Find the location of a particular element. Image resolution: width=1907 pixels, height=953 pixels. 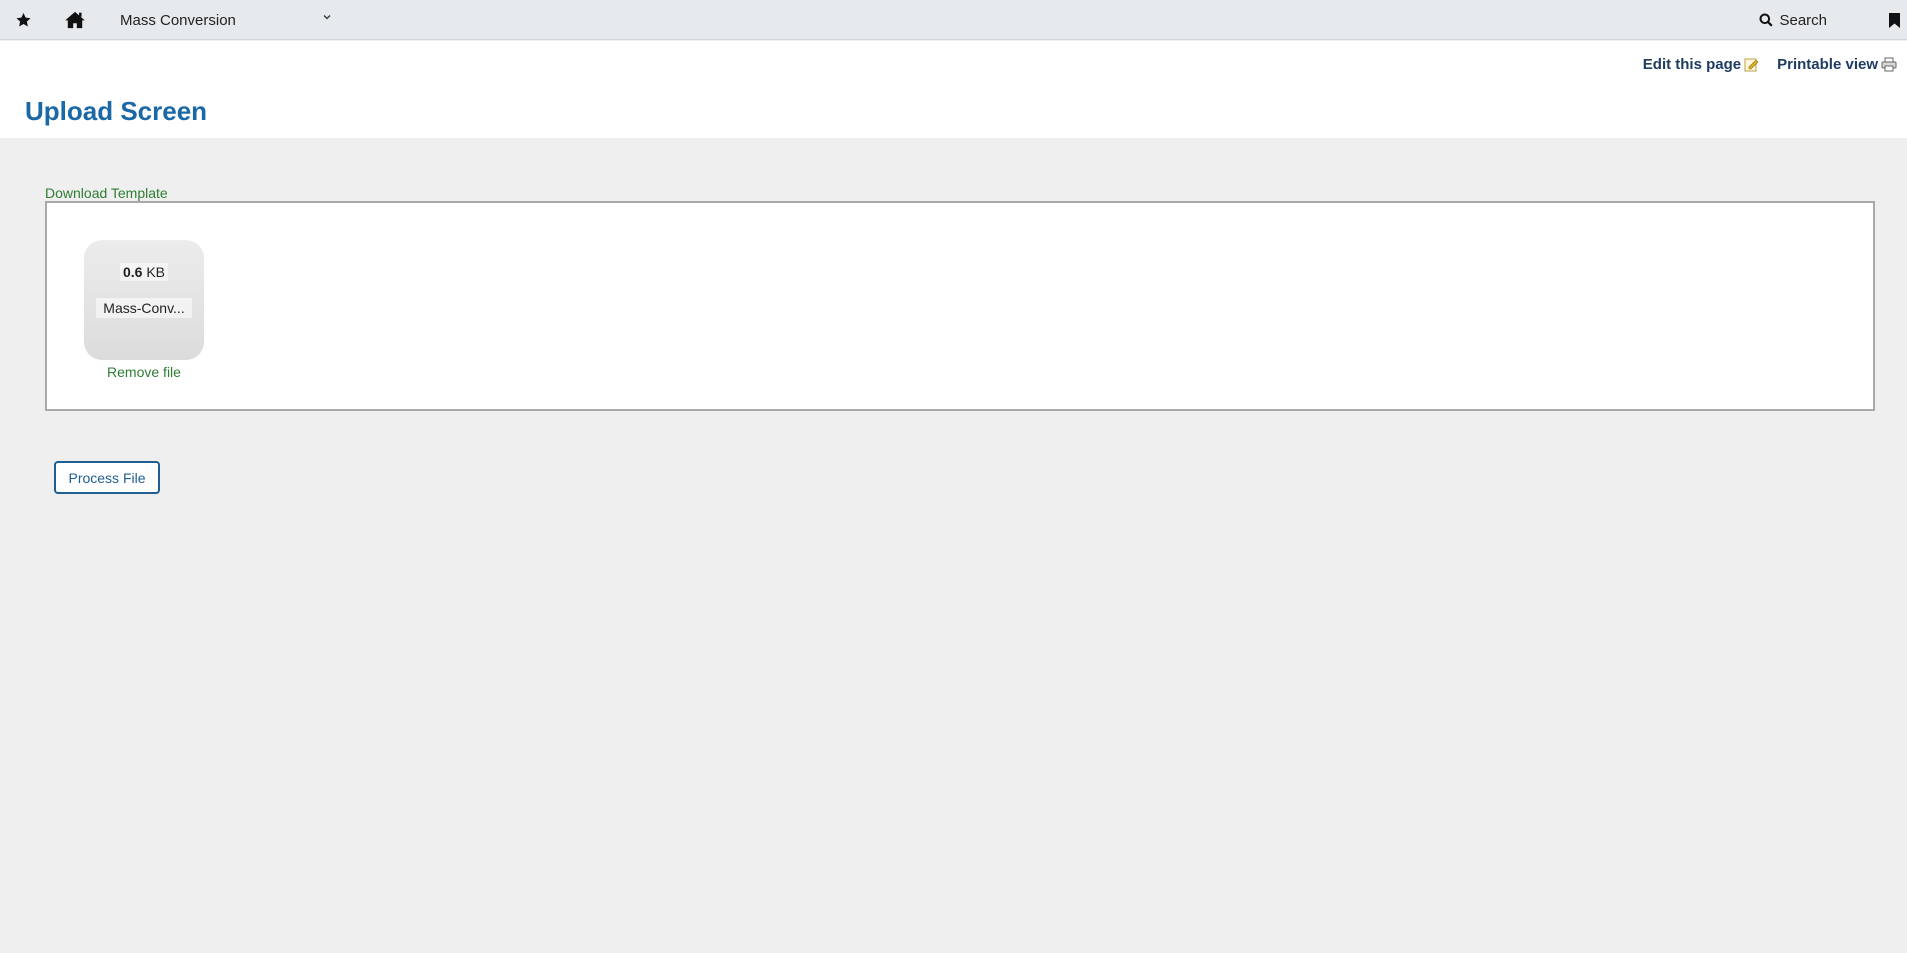

printer-icon is located at coordinates (1889, 64).